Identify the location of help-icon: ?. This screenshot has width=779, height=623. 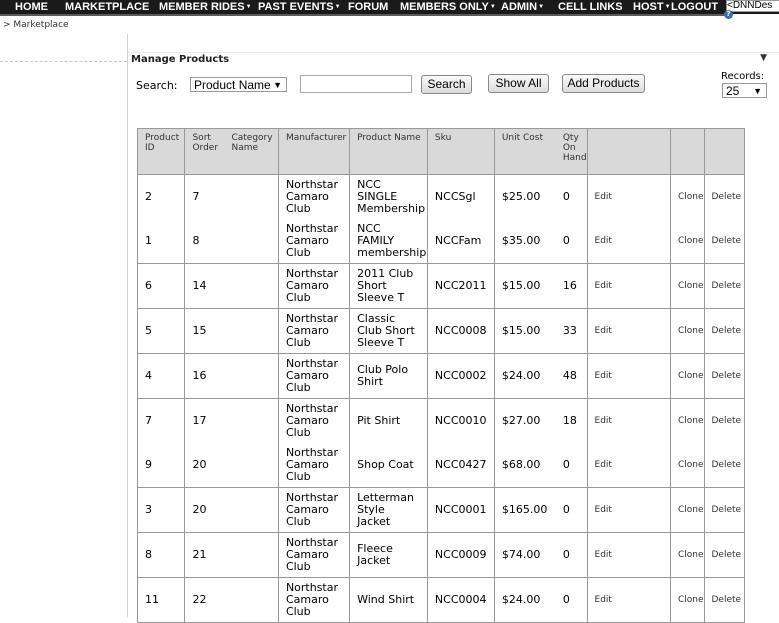
(728, 14).